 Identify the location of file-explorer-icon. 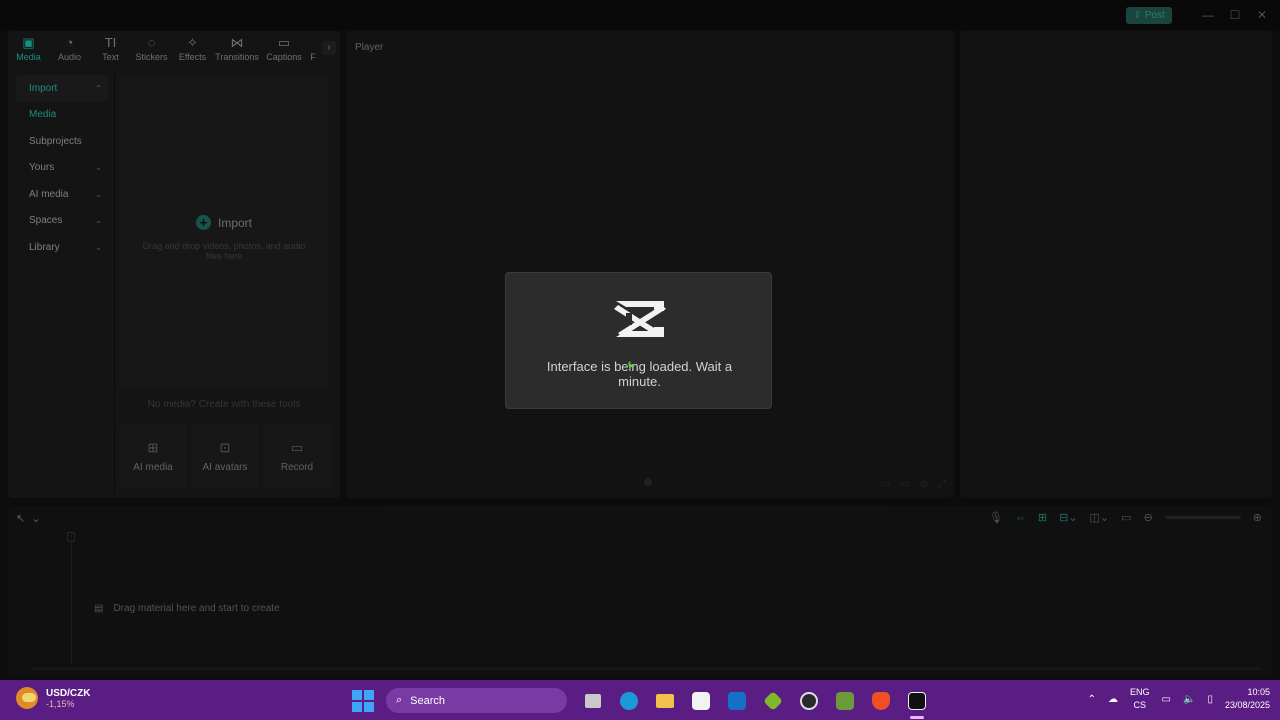
(665, 701).